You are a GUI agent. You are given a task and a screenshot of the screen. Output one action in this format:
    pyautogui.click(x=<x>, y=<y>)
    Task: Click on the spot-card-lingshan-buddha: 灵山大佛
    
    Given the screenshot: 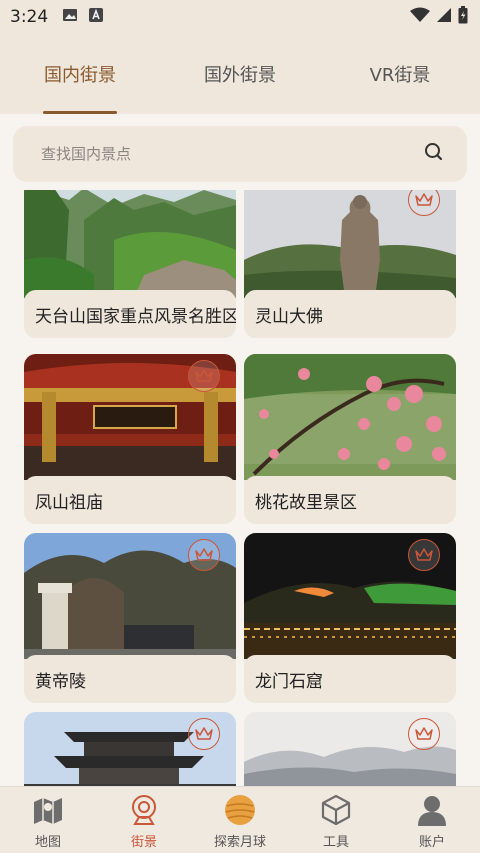 What is the action you would take?
    pyautogui.click(x=350, y=264)
    